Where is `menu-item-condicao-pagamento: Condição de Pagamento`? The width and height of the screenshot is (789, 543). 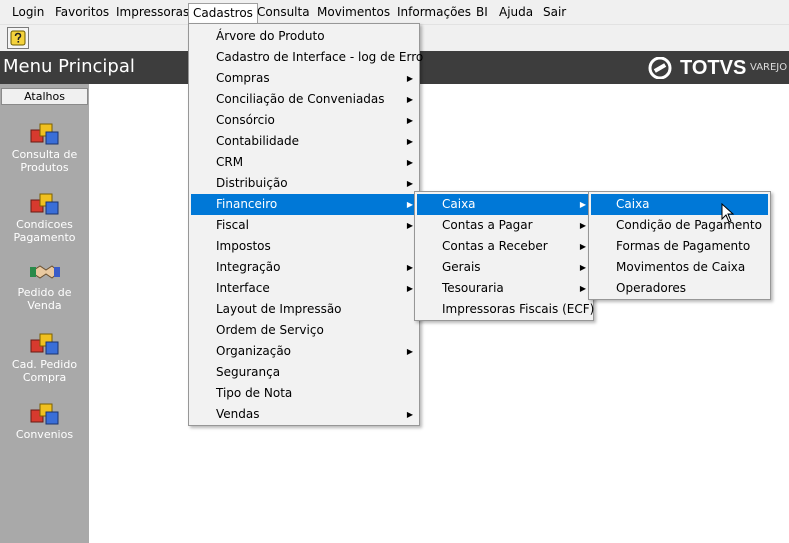 menu-item-condicao-pagamento: Condição de Pagamento is located at coordinates (679, 225).